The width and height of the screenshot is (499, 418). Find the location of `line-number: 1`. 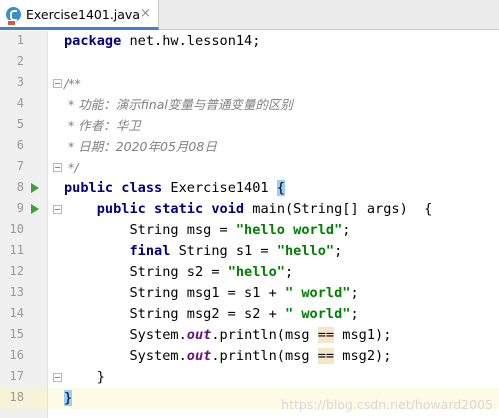

line-number: 1 is located at coordinates (20, 40).